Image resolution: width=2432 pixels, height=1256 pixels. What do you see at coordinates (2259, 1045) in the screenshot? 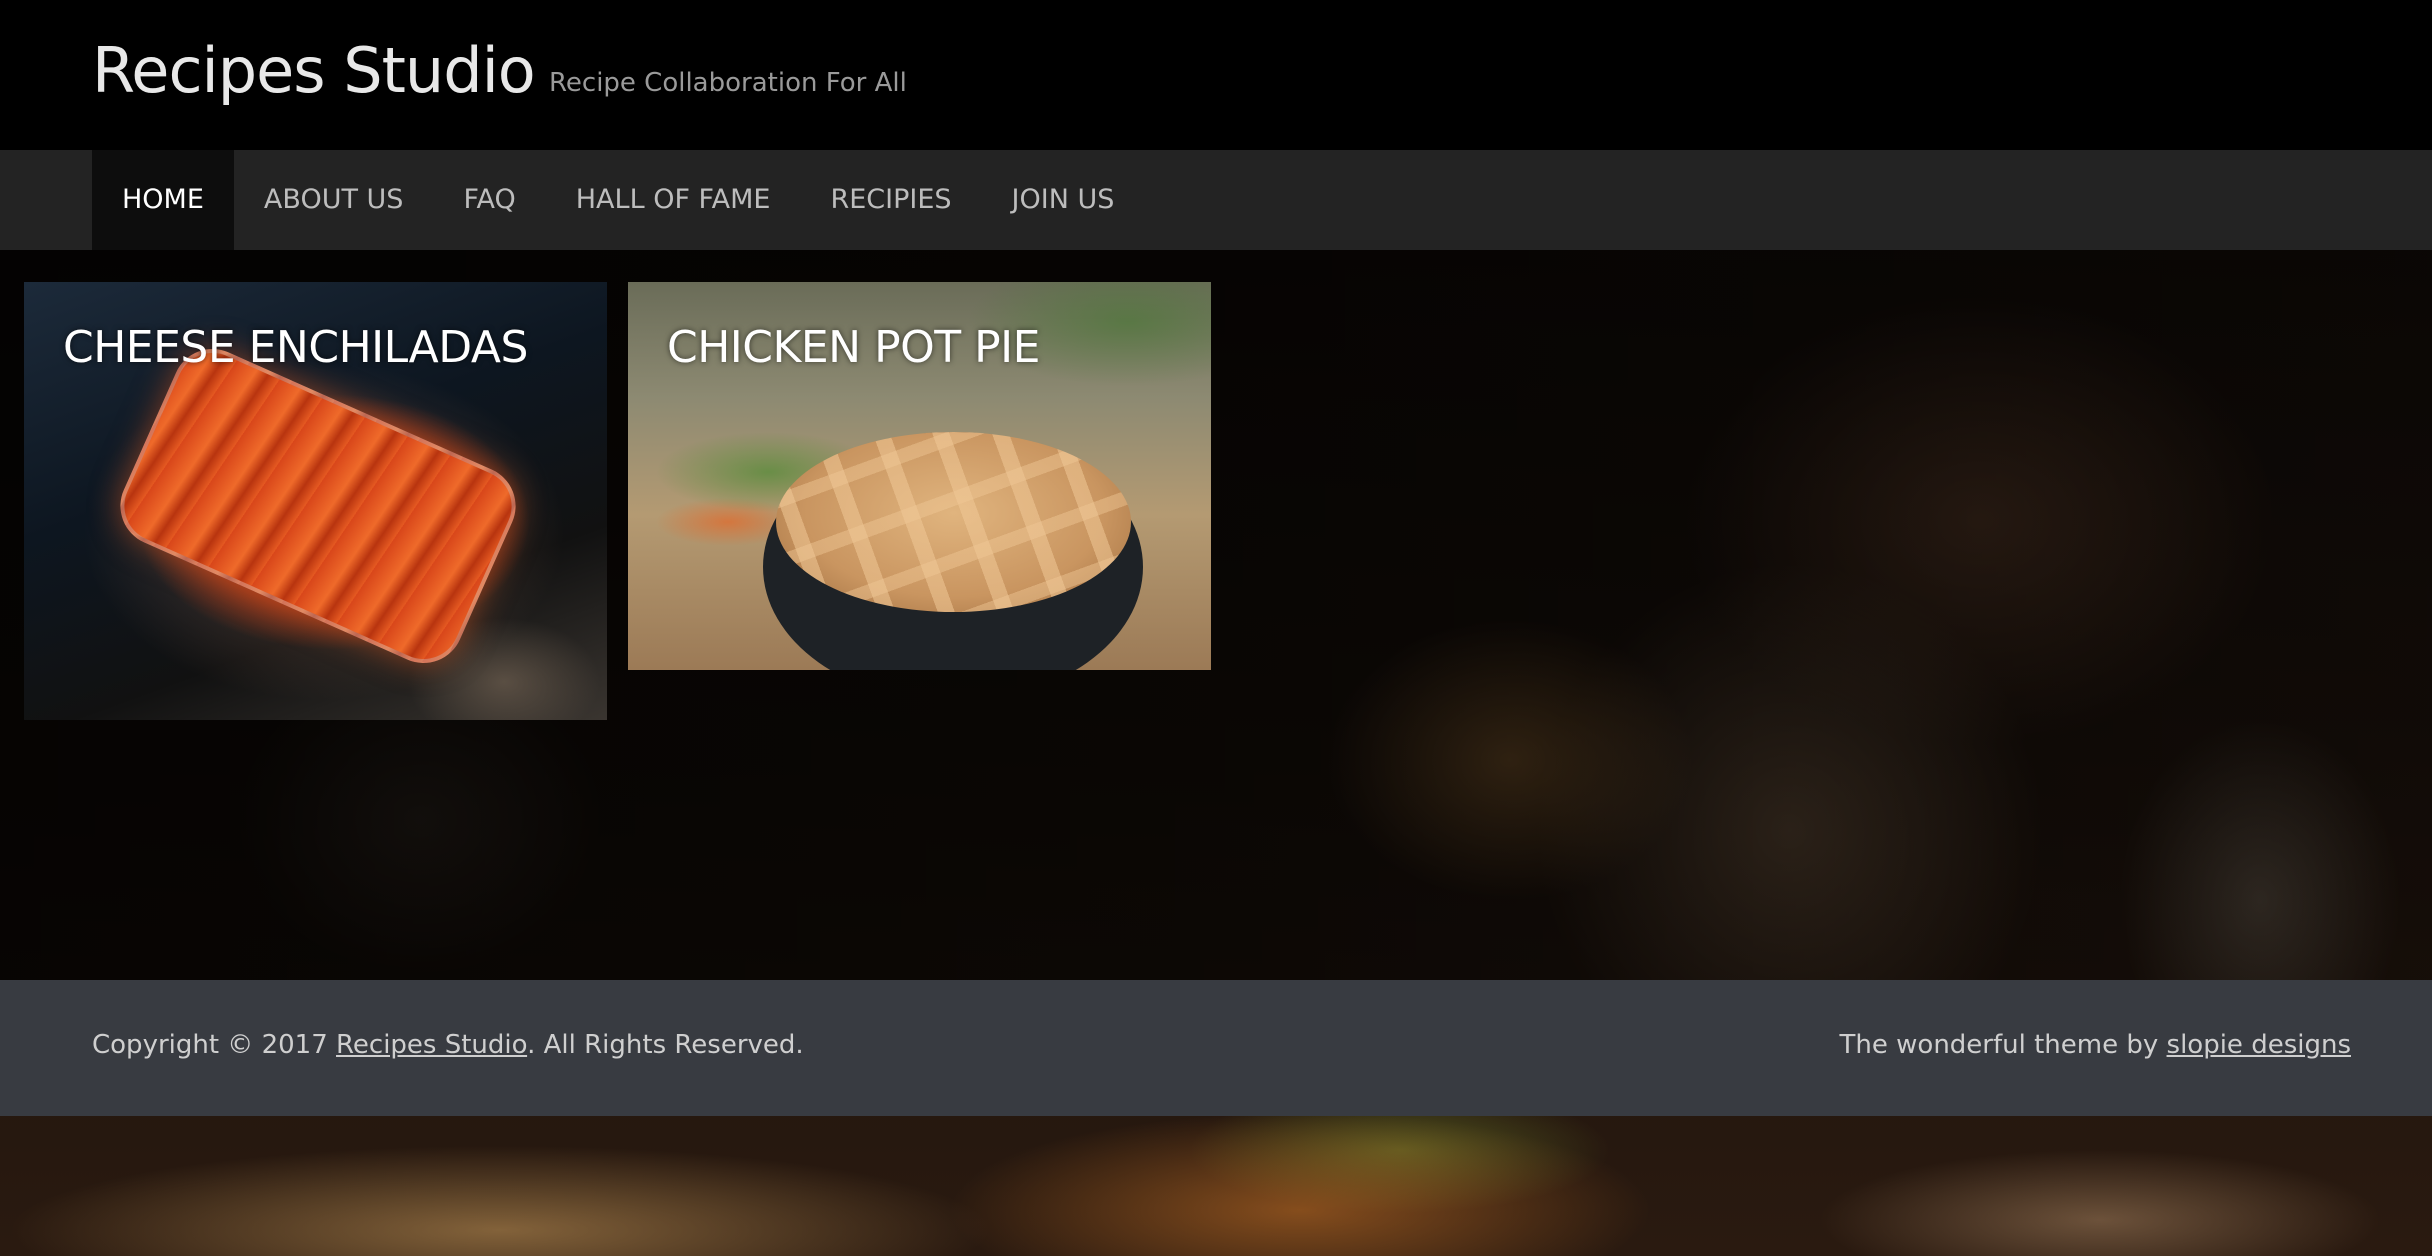
I see `footer-link-slopie-designs: slopie designs` at bounding box center [2259, 1045].